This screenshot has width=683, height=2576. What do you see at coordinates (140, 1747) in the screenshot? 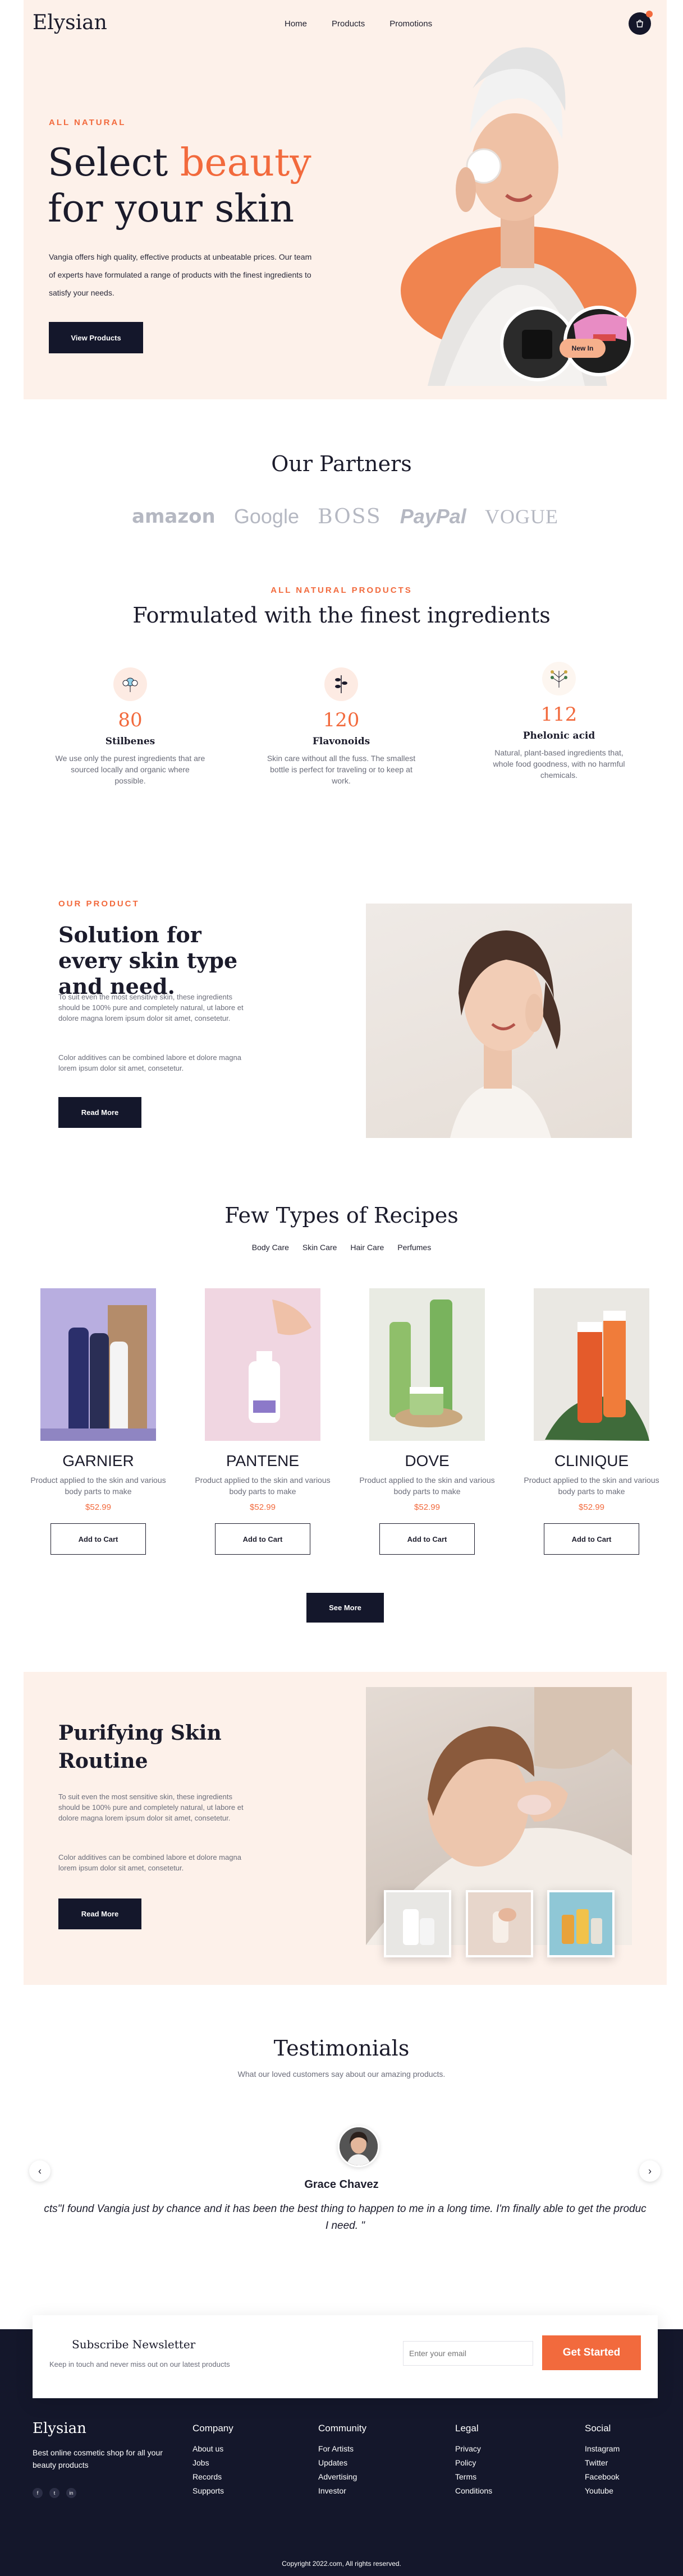
I see `purifying-title: Purifying Skin Routine` at bounding box center [140, 1747].